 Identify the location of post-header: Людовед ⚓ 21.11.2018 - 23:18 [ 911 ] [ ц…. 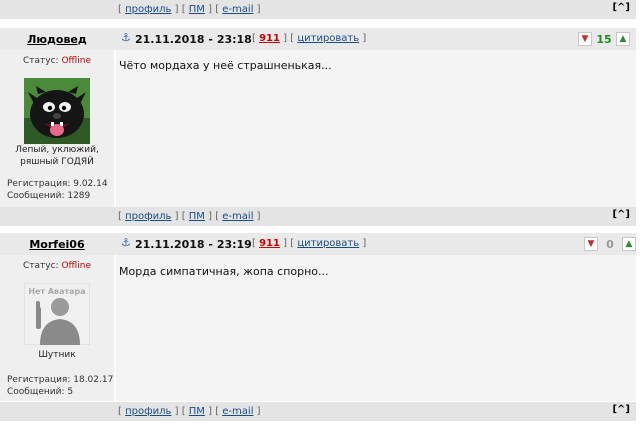
(318, 39).